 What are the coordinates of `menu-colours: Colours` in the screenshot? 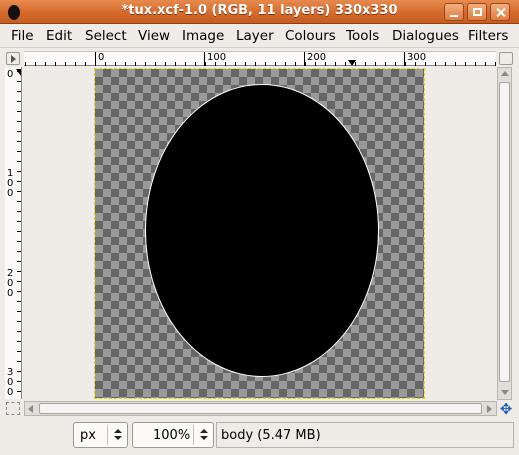 It's located at (310, 36).